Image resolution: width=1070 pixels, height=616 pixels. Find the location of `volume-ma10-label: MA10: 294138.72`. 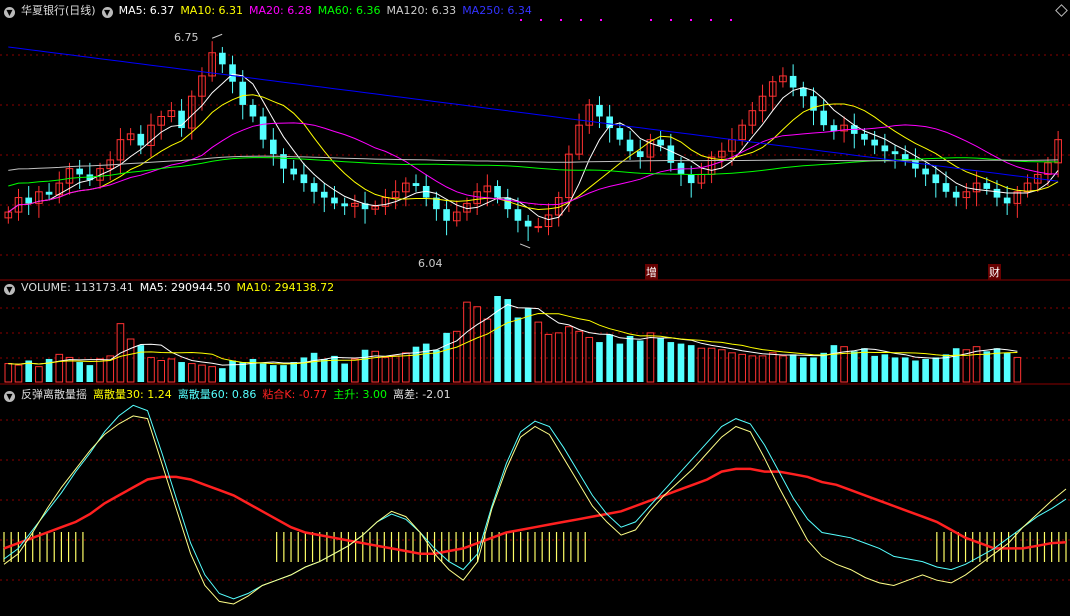

volume-ma10-label: MA10: 294138.72 is located at coordinates (285, 287).